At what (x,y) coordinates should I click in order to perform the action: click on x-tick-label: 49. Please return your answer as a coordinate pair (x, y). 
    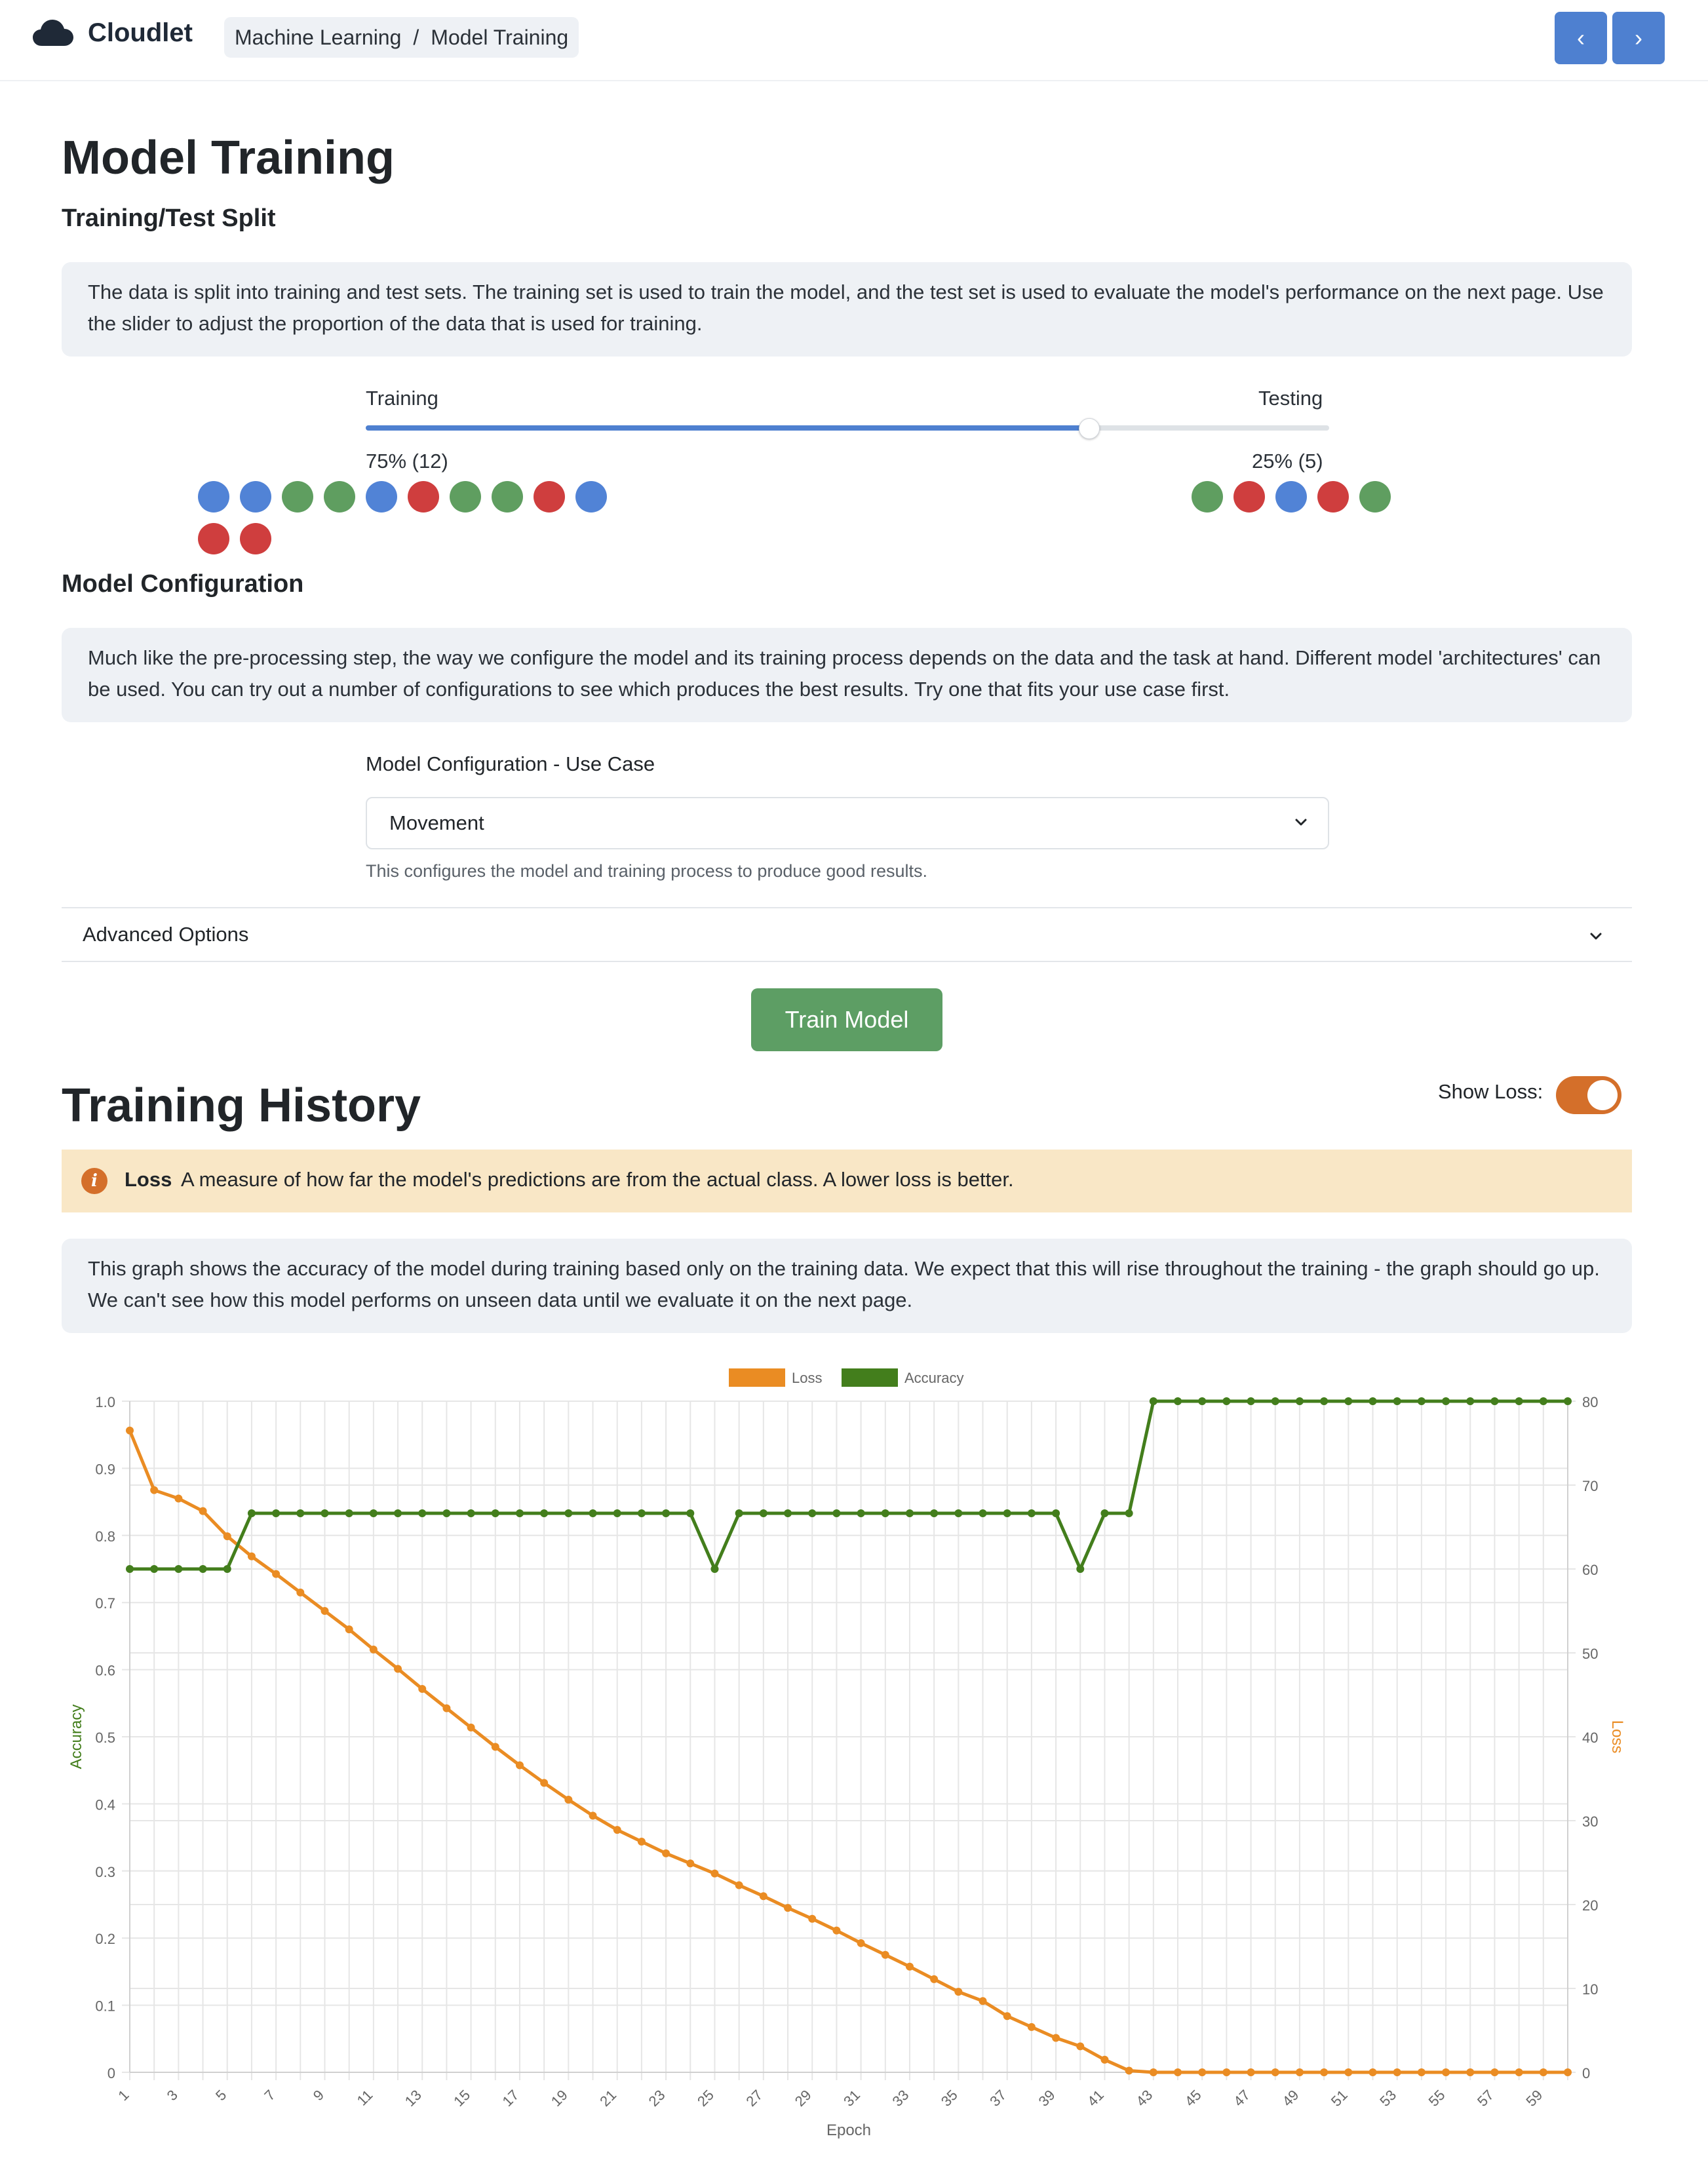
    Looking at the image, I should click on (1290, 2098).